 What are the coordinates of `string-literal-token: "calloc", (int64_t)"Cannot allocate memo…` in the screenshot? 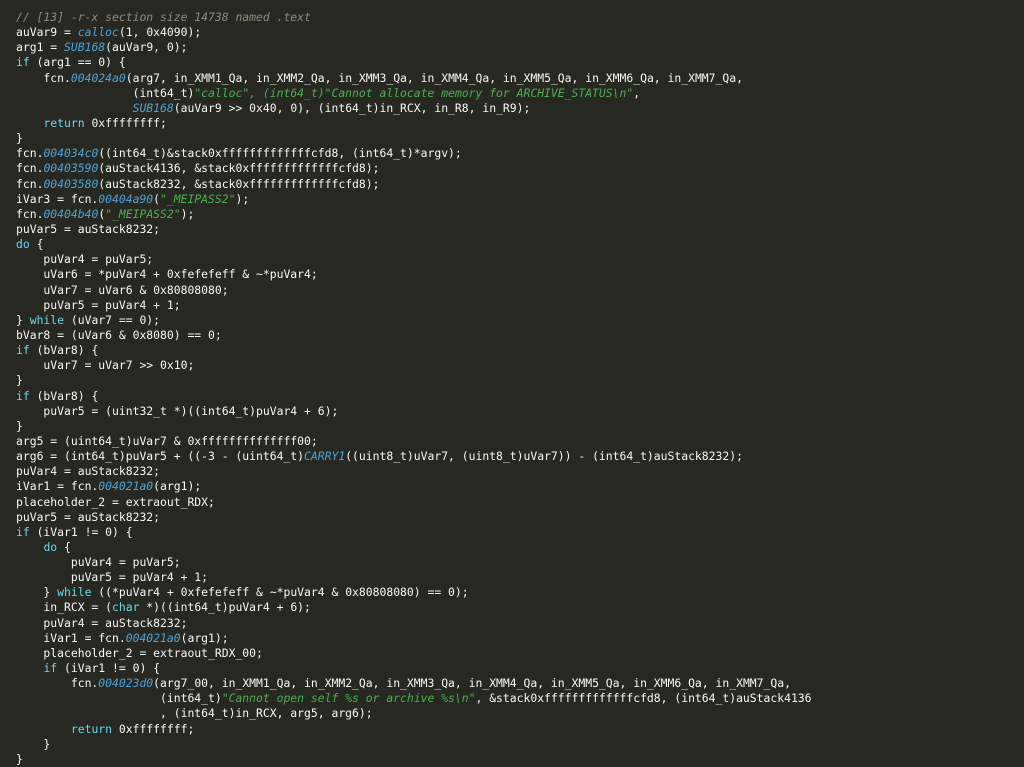 It's located at (414, 92).